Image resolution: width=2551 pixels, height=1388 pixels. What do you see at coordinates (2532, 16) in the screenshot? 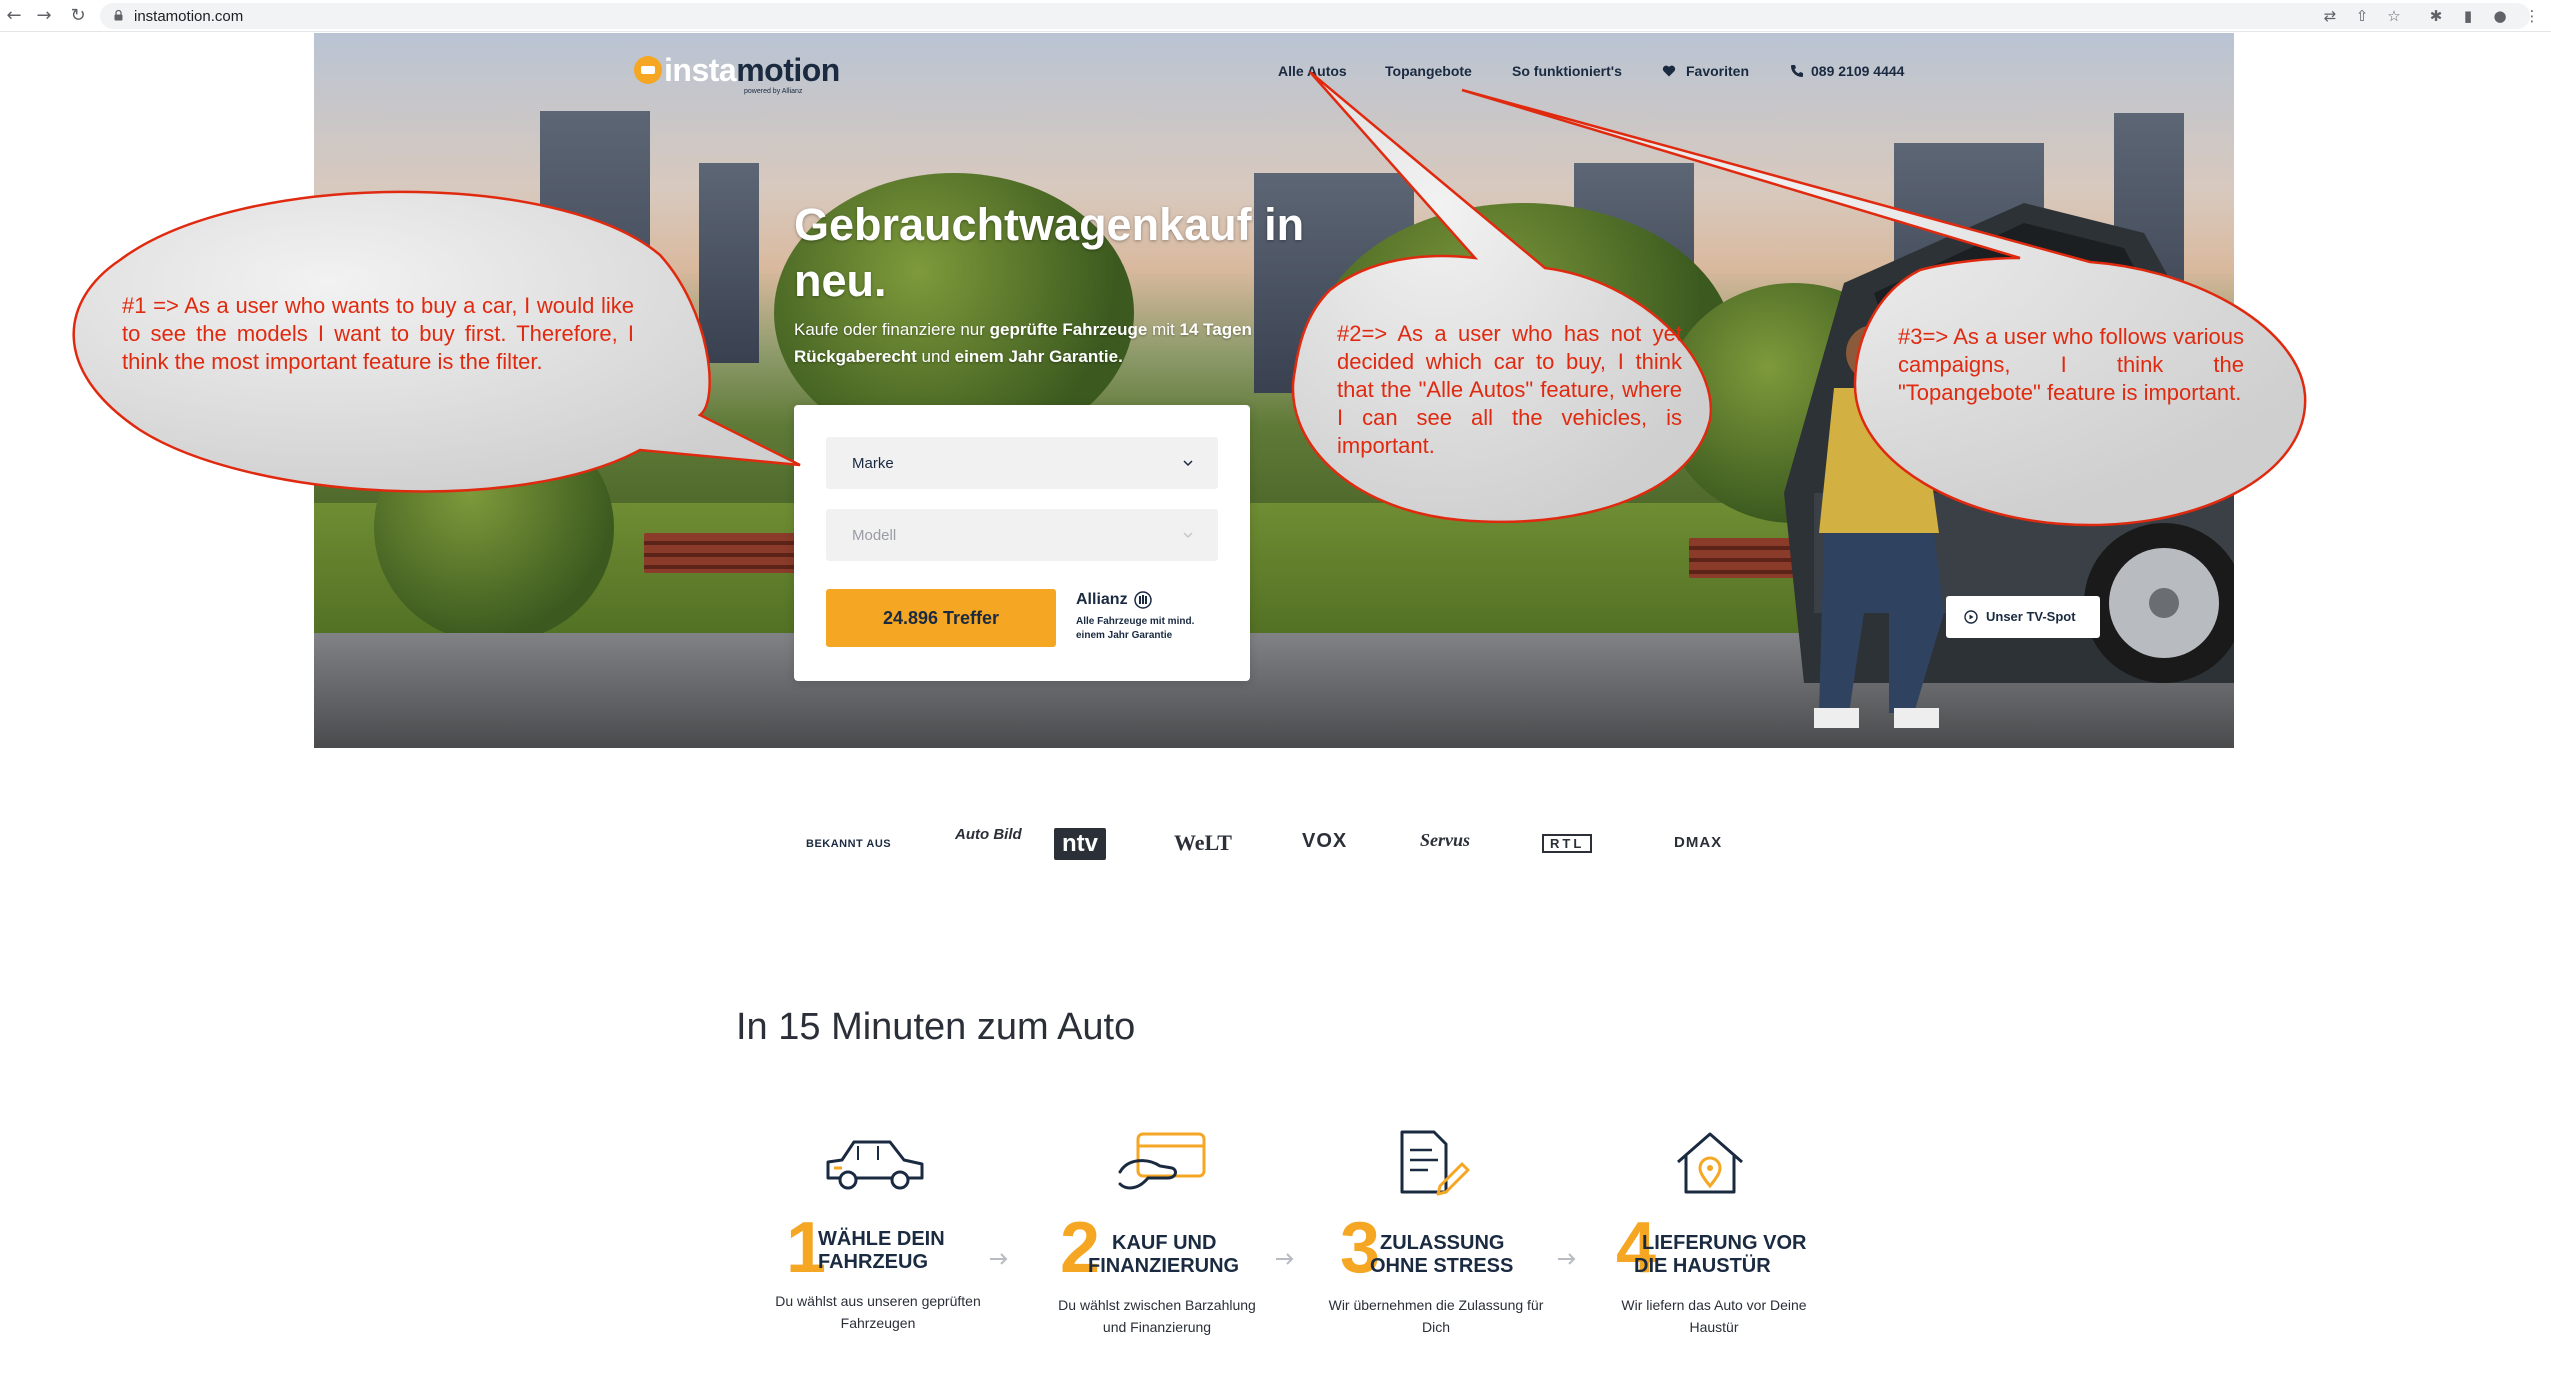
I see `browser-menu-icon: ⋮` at bounding box center [2532, 16].